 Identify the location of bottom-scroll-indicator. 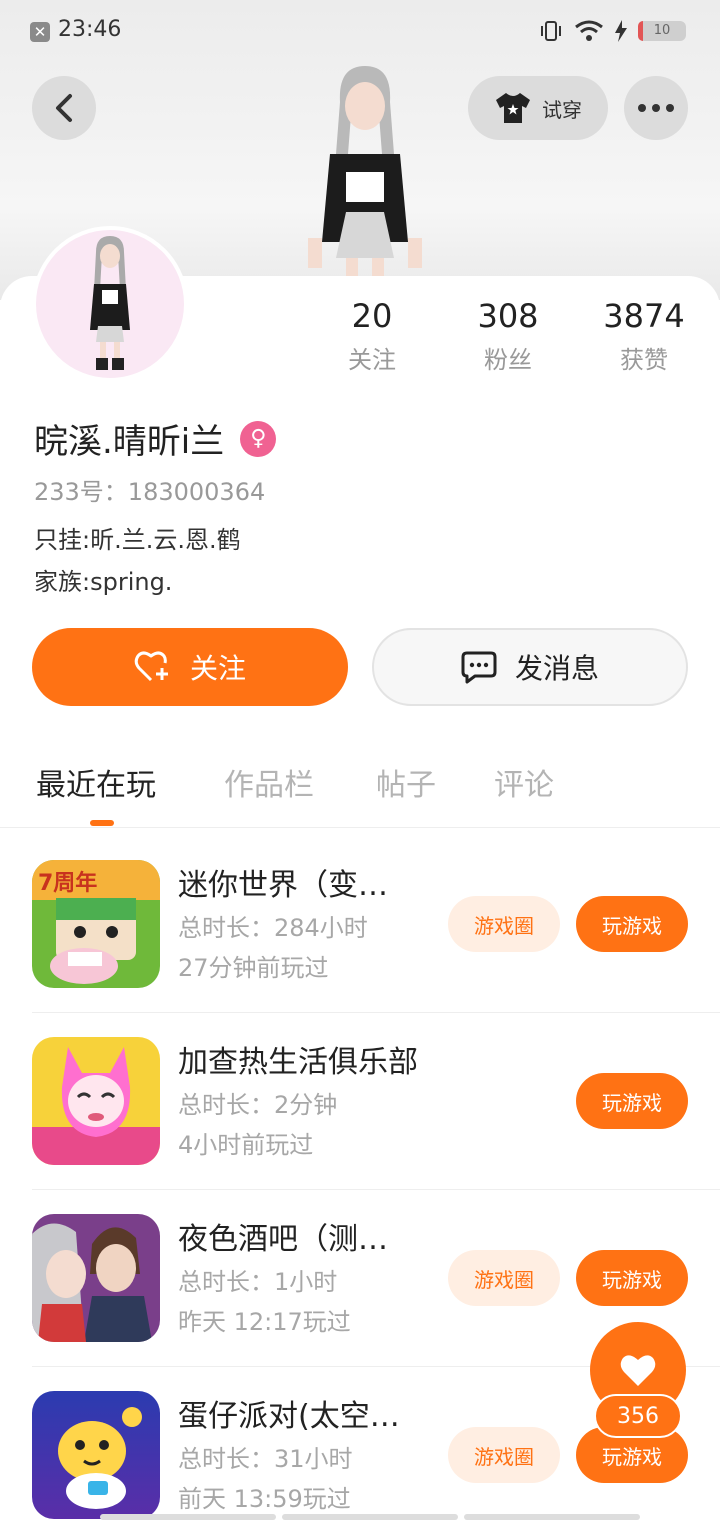
(370, 1517).